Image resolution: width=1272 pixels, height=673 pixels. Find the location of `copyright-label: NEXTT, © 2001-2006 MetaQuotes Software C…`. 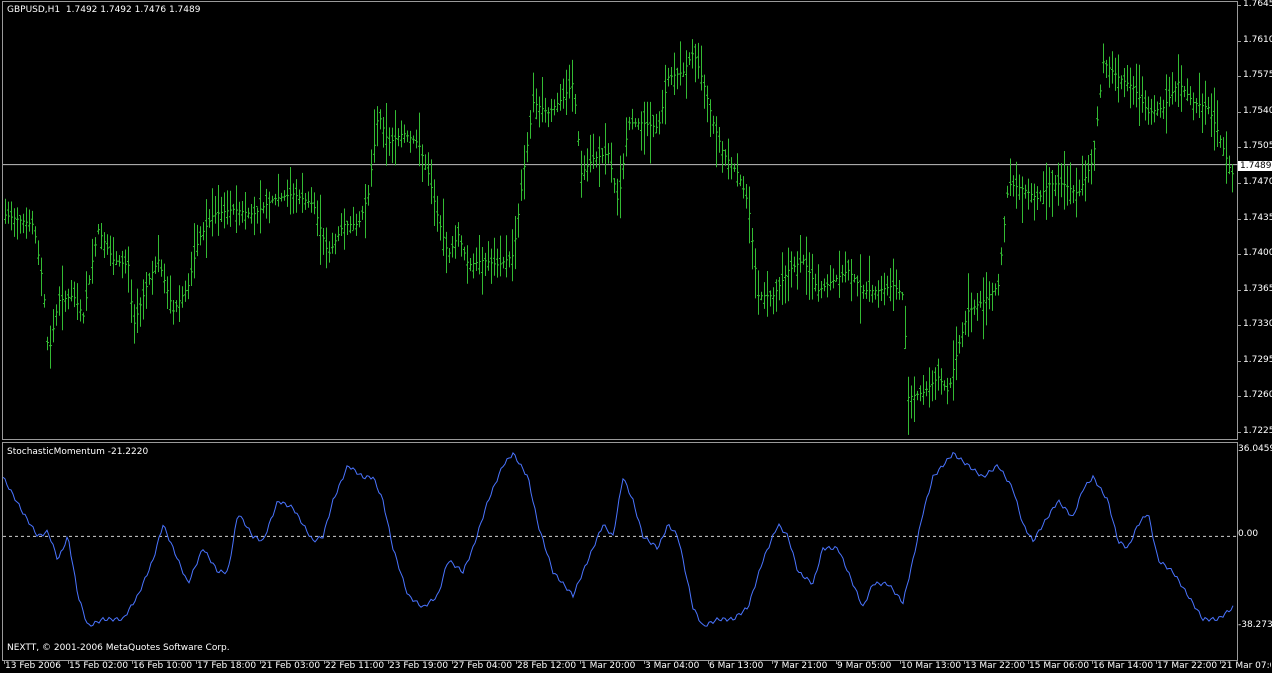

copyright-label: NEXTT, © 2001-2006 MetaQuotes Software C… is located at coordinates (118, 648).